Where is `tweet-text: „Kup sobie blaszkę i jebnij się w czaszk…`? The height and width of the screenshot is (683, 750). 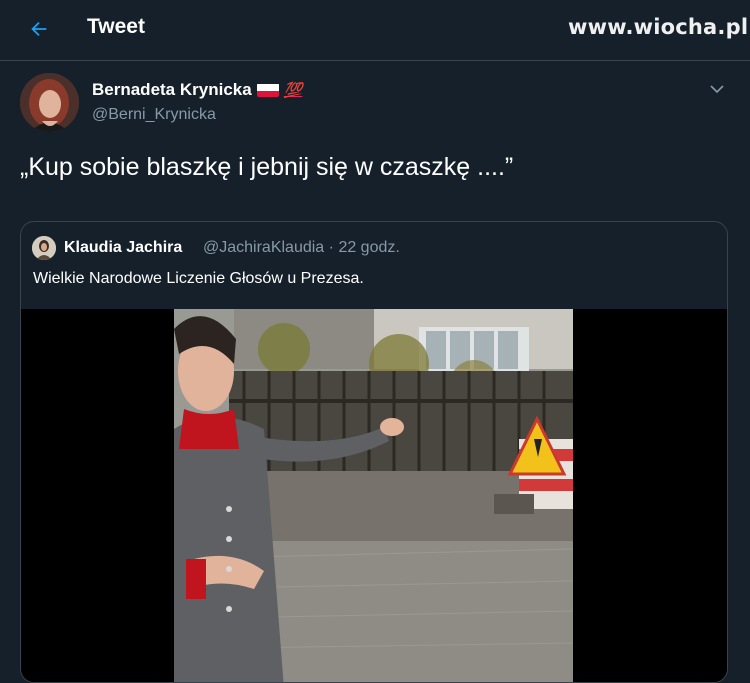 tweet-text: „Kup sobie blaszkę i jebnij się w czaszk… is located at coordinates (267, 167).